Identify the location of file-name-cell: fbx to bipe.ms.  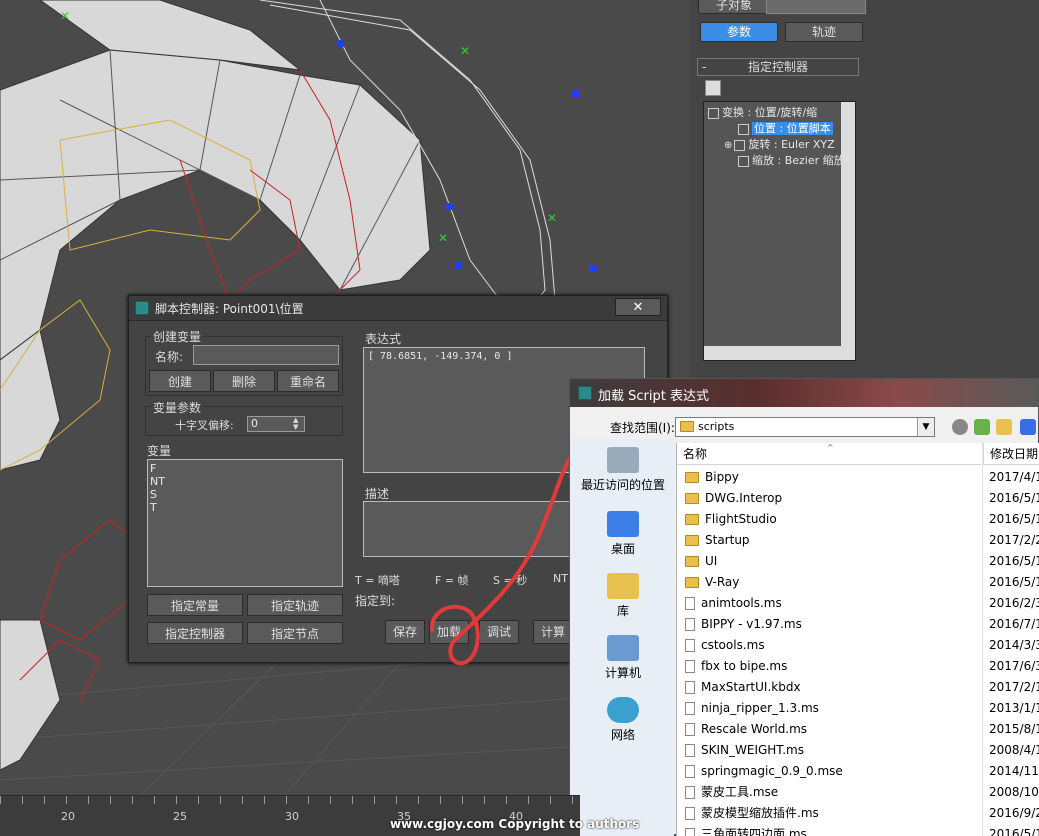
(736, 666).